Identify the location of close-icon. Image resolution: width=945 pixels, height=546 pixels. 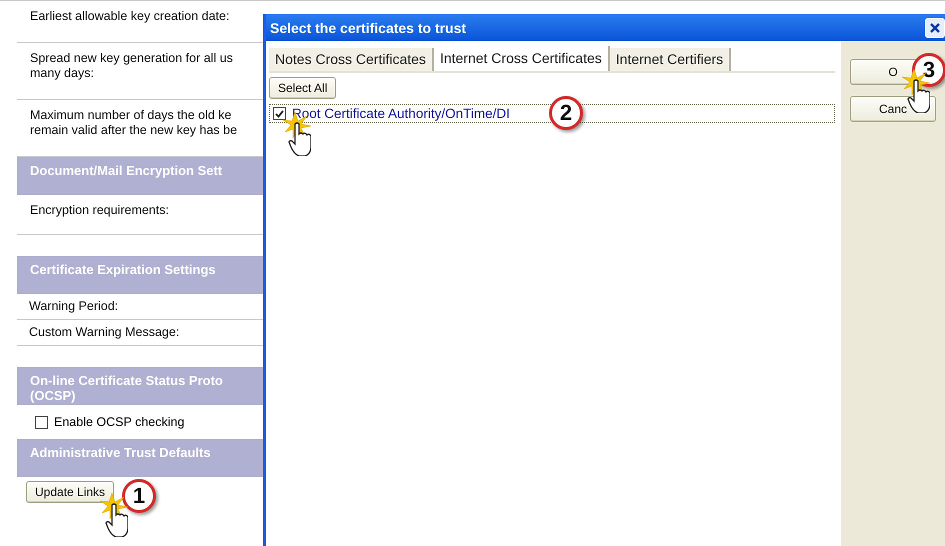
(935, 28).